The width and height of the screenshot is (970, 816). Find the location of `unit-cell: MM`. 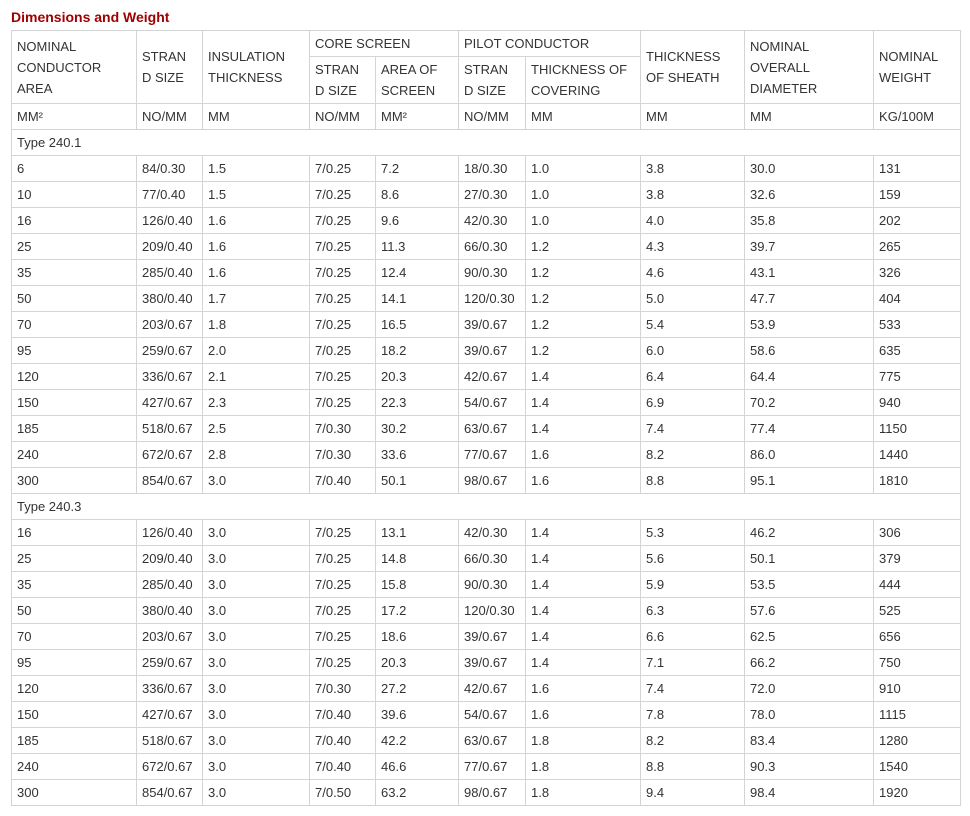

unit-cell: MM is located at coordinates (693, 116).